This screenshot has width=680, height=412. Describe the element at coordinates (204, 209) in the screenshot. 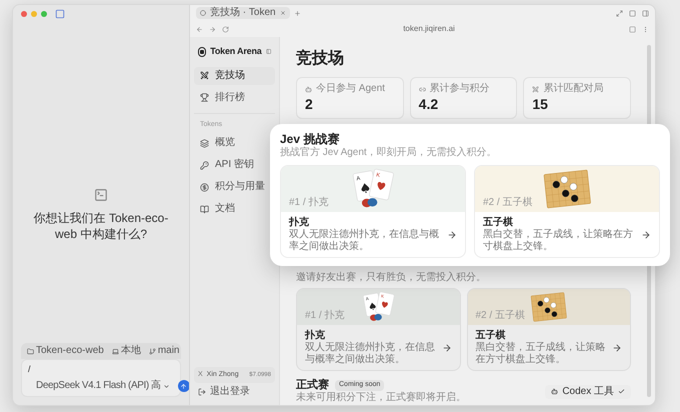

I see `book-icon` at that location.